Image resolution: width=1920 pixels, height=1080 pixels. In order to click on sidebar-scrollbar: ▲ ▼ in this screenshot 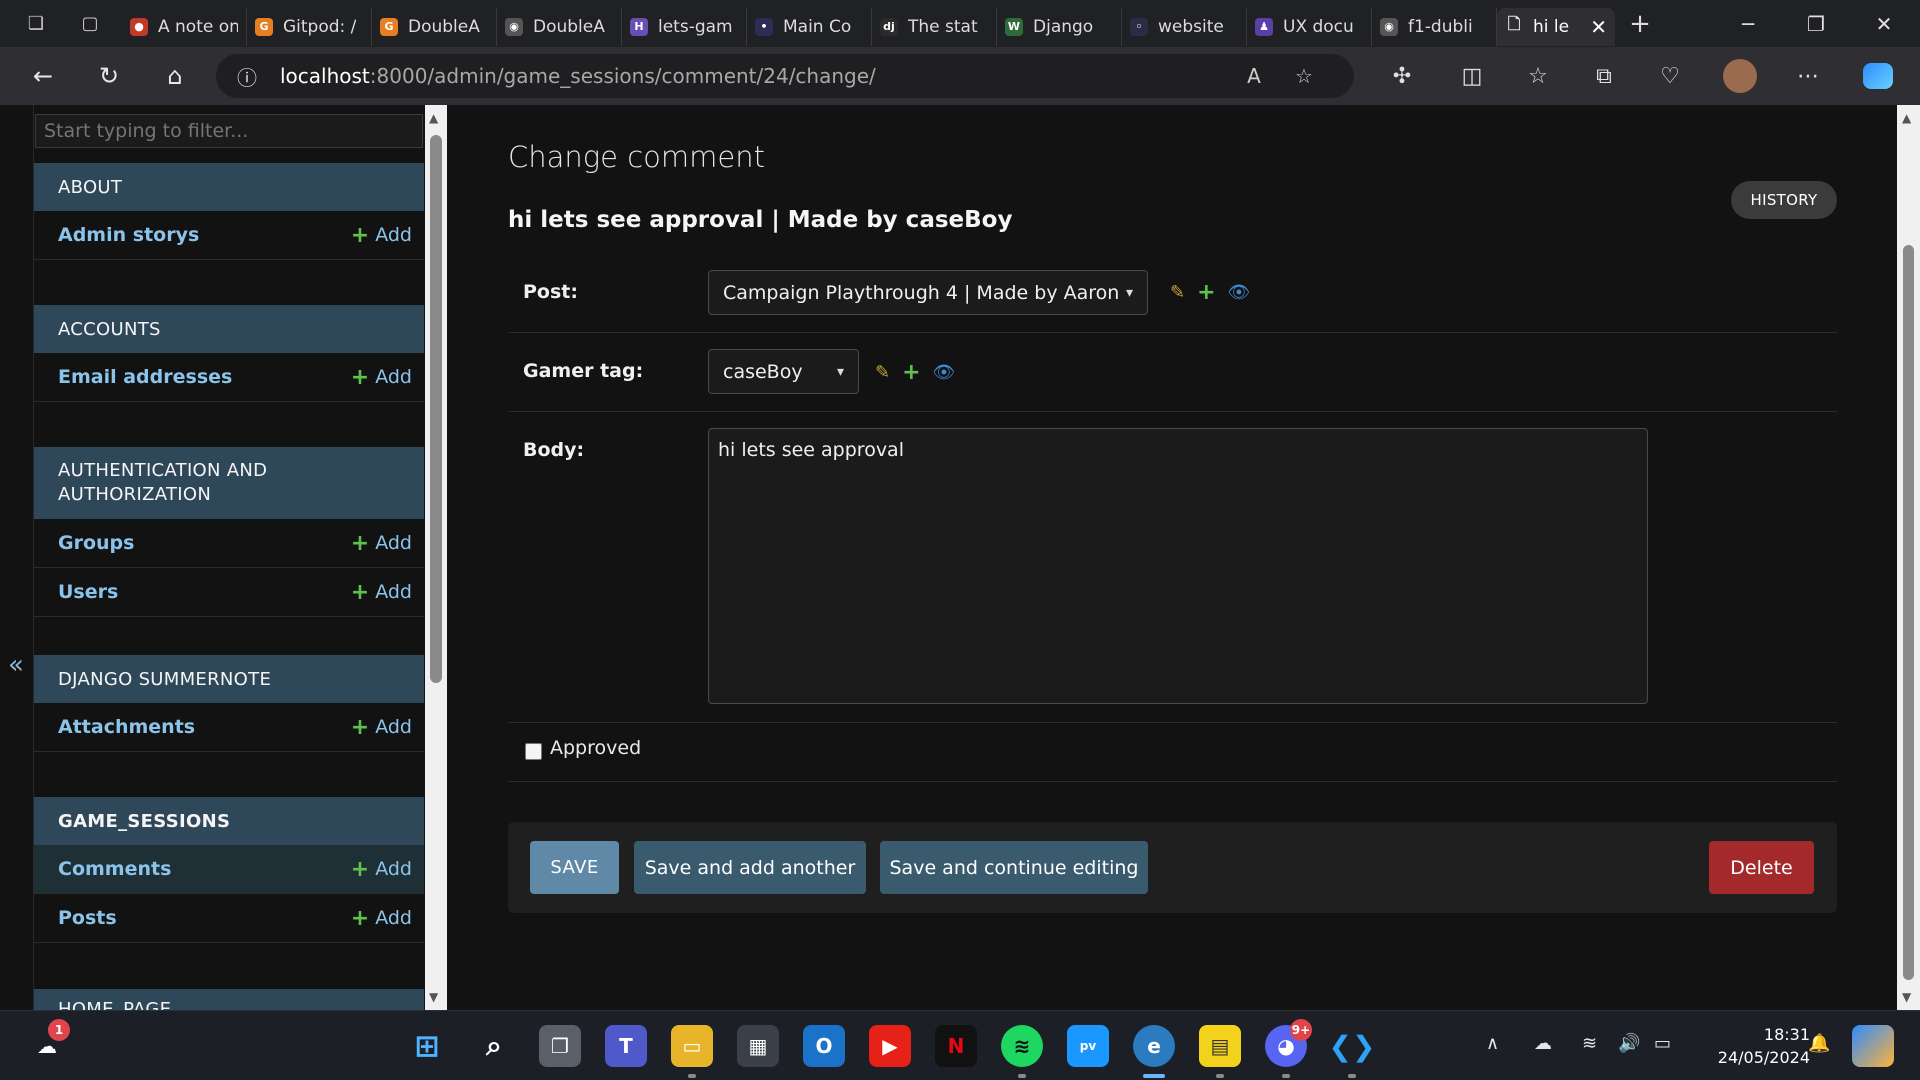, I will do `click(436, 557)`.